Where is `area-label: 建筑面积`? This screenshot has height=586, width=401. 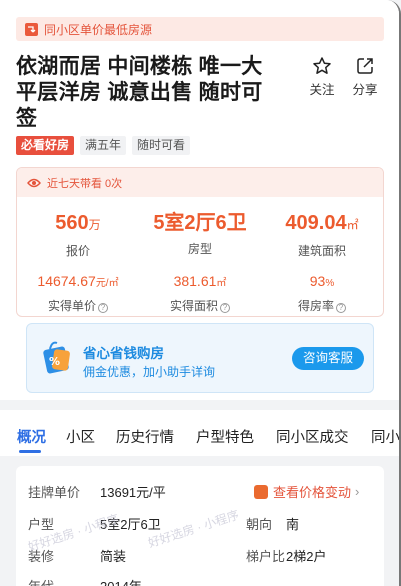
area-label: 建筑面积 is located at coordinates (321, 251).